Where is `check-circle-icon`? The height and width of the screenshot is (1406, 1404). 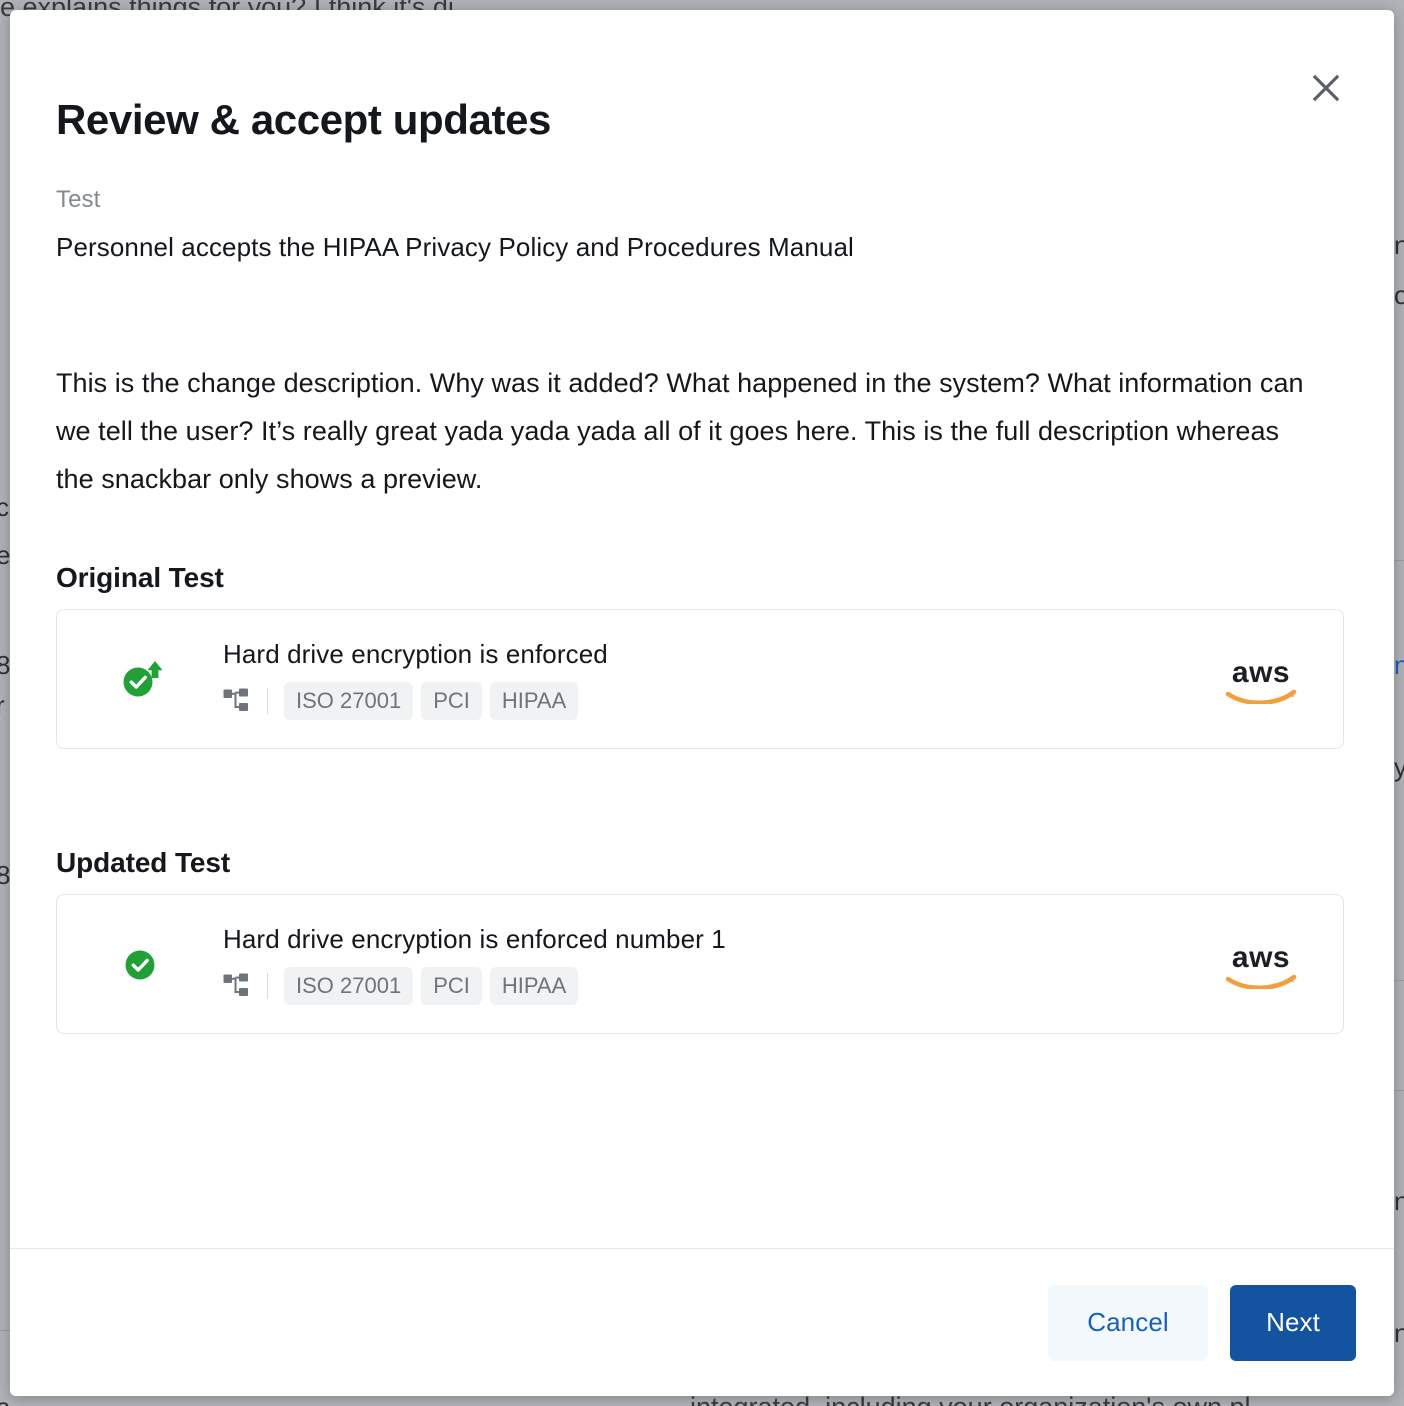 check-circle-icon is located at coordinates (142, 964).